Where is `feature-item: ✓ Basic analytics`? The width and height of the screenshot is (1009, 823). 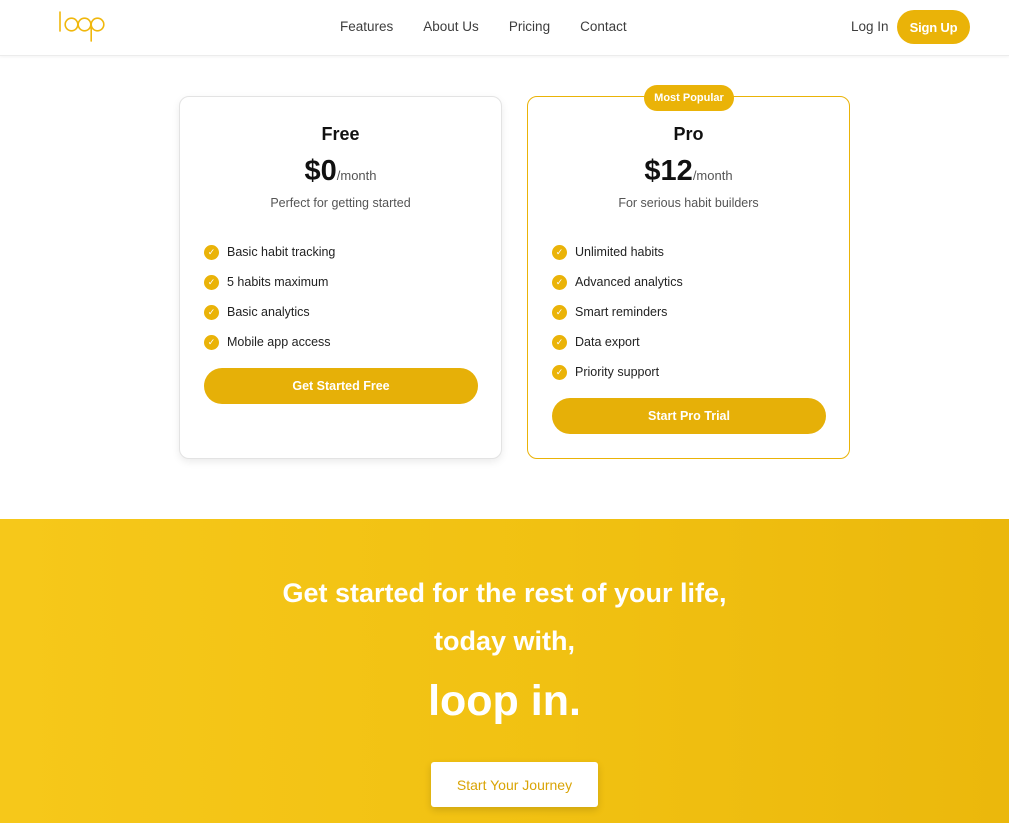 feature-item: ✓ Basic analytics is located at coordinates (269, 312).